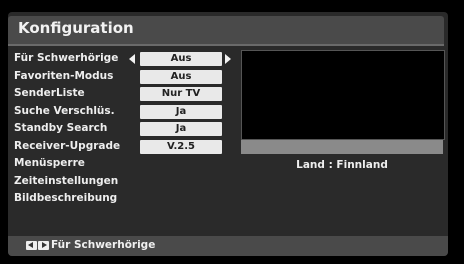 Image resolution: width=464 pixels, height=264 pixels. I want to click on menu-item-label: SenderListe, so click(49, 93).